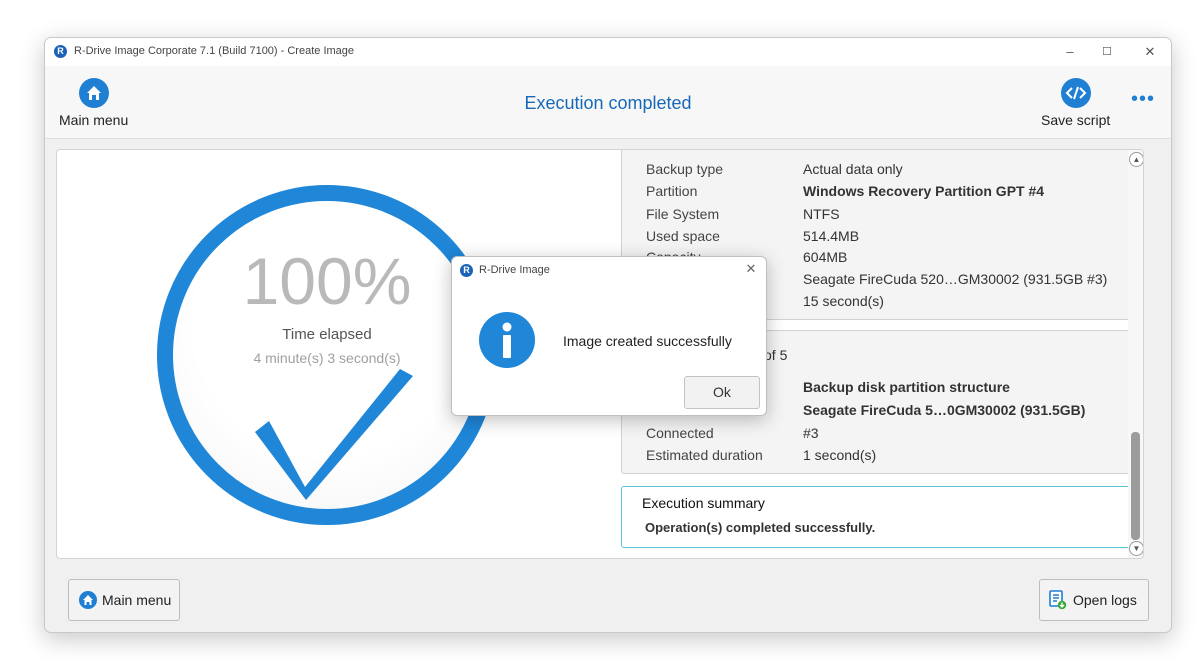 The width and height of the screenshot is (1199, 672). Describe the element at coordinates (647, 341) in the screenshot. I see `dialog-message: Image created successfully` at that location.